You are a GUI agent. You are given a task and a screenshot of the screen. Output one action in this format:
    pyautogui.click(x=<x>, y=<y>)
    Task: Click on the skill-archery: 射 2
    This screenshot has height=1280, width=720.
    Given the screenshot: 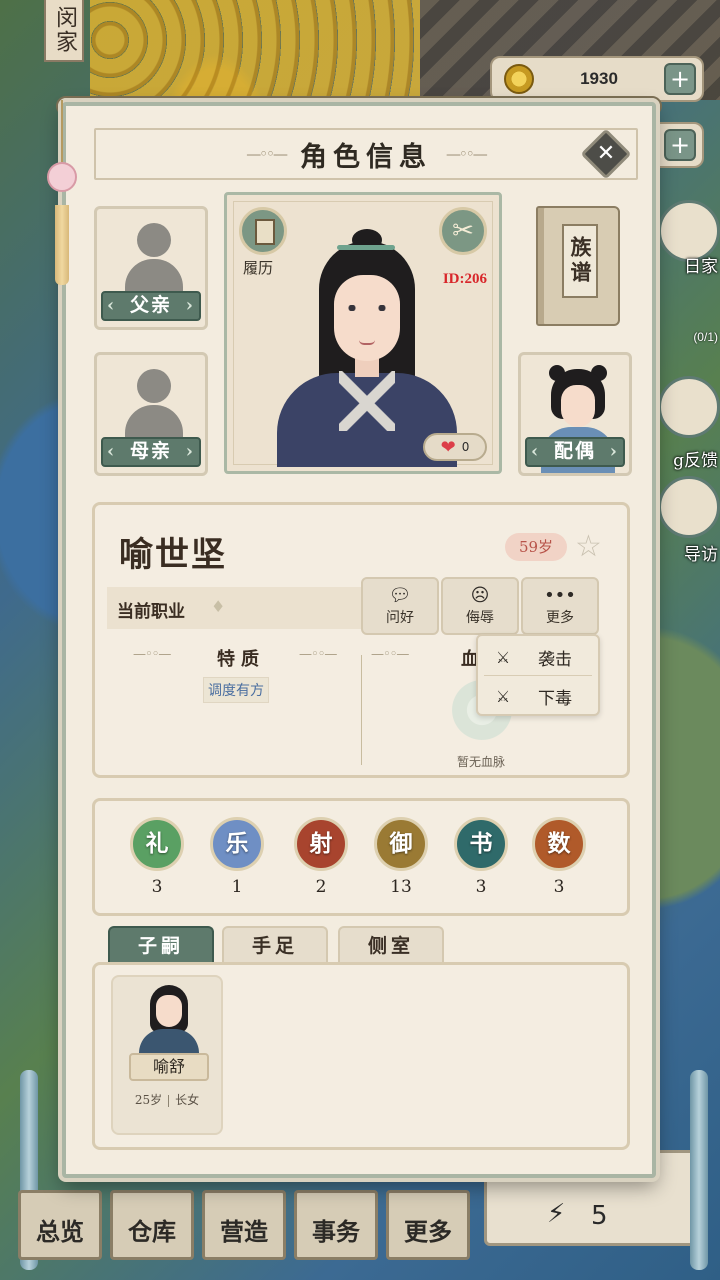 What is the action you would take?
    pyautogui.click(x=321, y=857)
    